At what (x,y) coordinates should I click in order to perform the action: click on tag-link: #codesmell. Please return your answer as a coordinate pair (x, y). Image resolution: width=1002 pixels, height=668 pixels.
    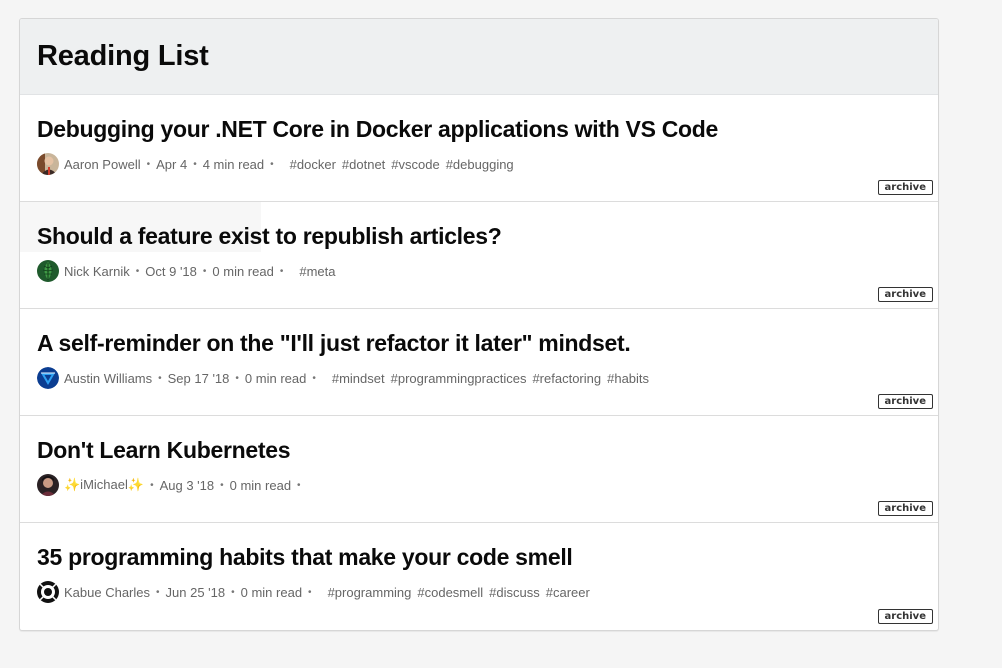
    Looking at the image, I should click on (450, 592).